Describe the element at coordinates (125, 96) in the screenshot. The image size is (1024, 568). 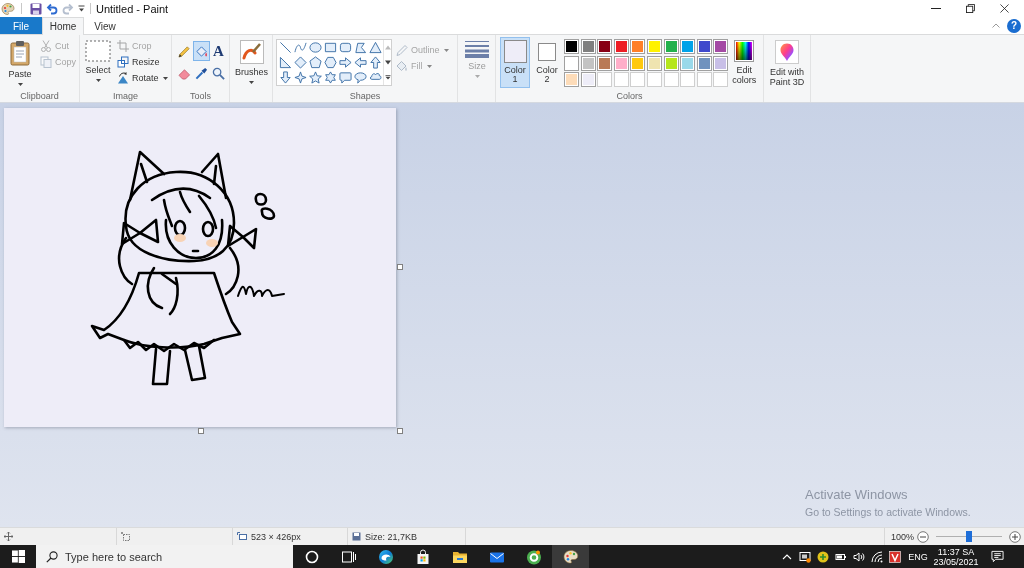
I see `group-label: Image` at that location.